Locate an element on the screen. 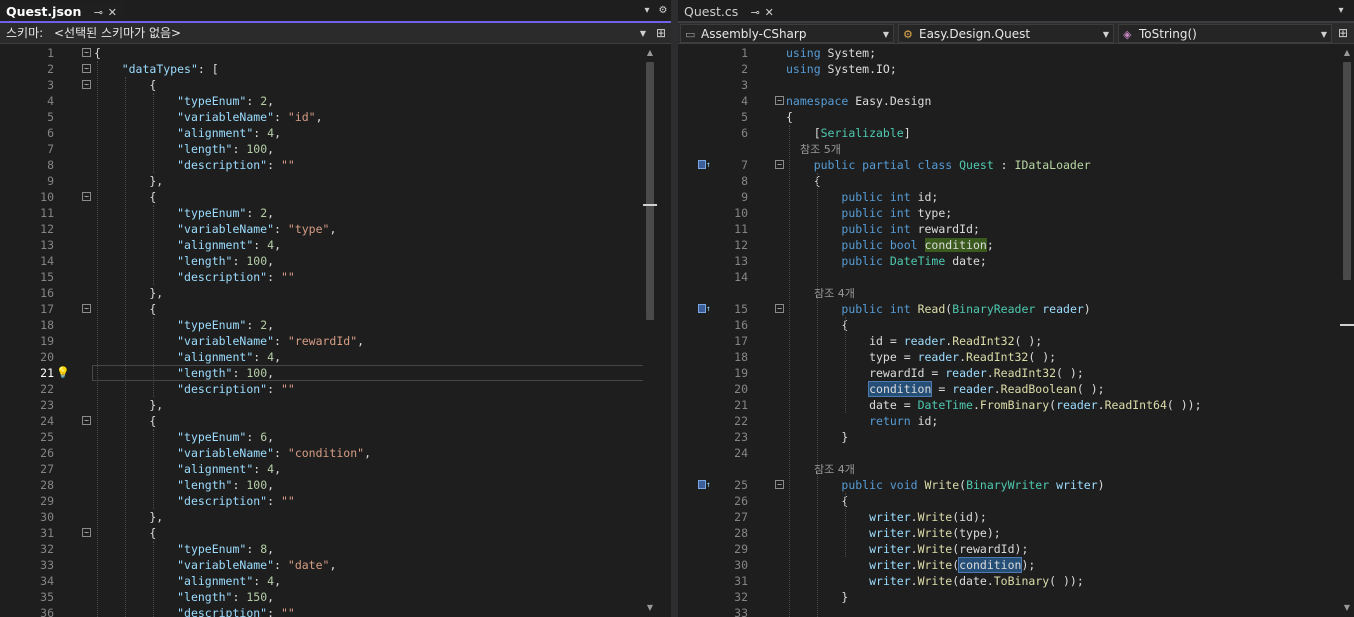  pin-icon: ⊸ is located at coordinates (98, 12).